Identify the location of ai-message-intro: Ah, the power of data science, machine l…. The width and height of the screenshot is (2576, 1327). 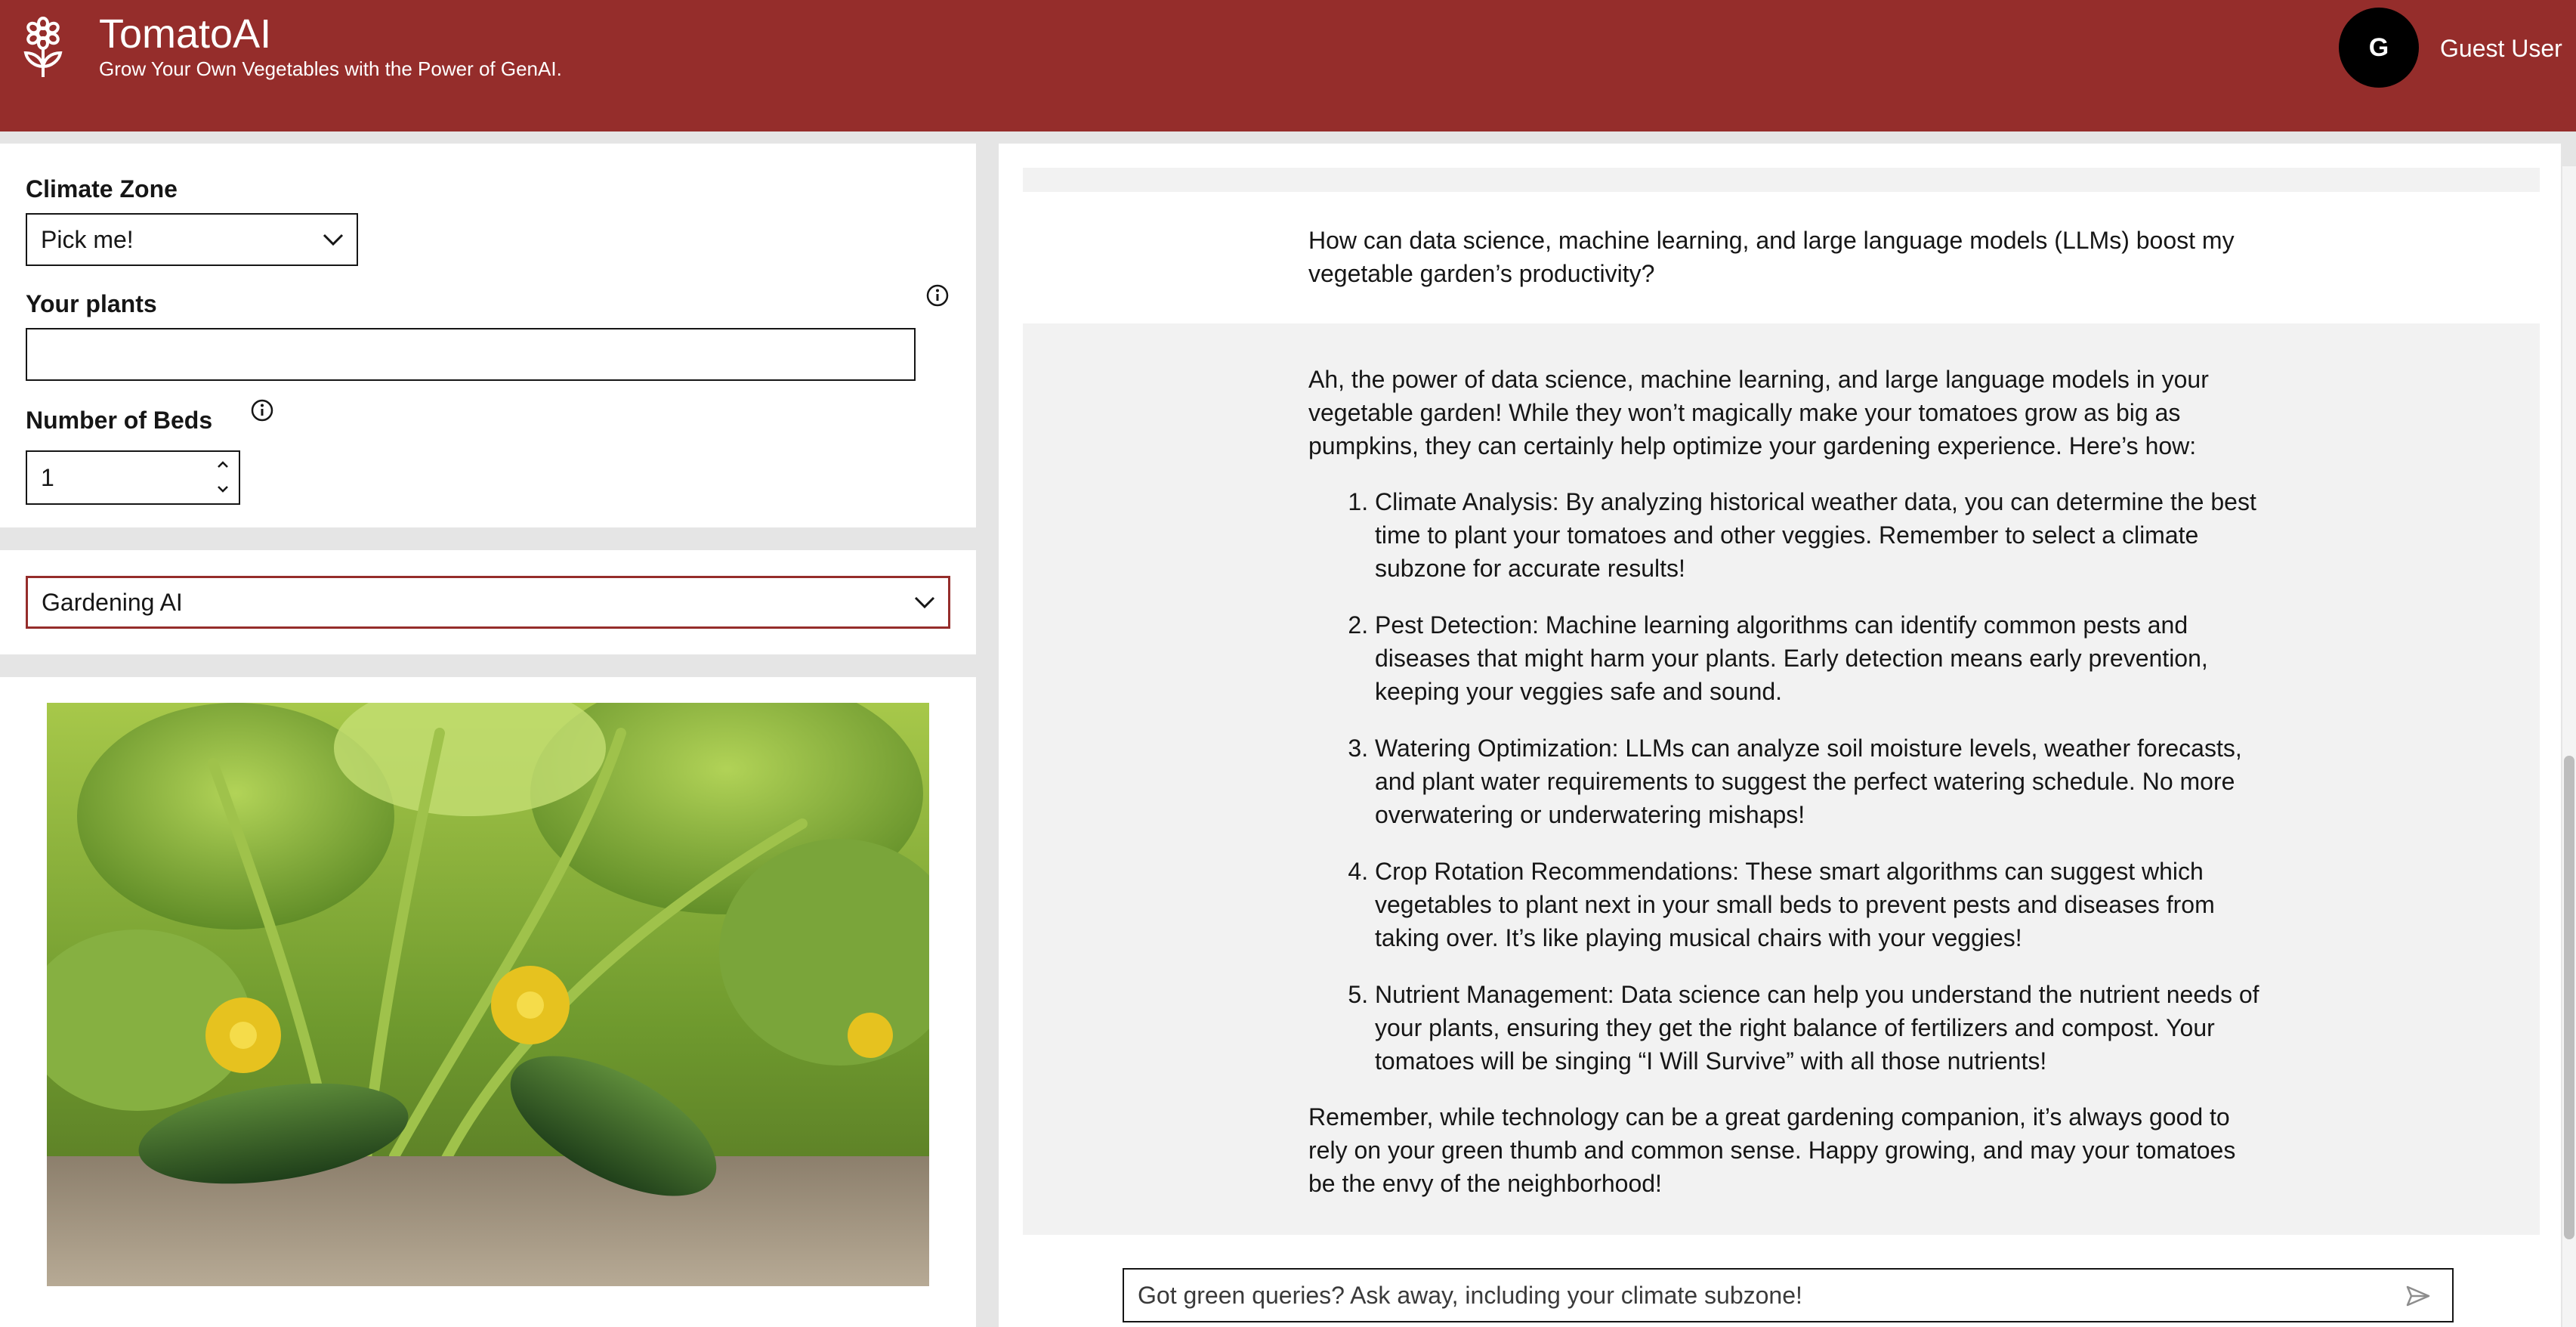
(1758, 412).